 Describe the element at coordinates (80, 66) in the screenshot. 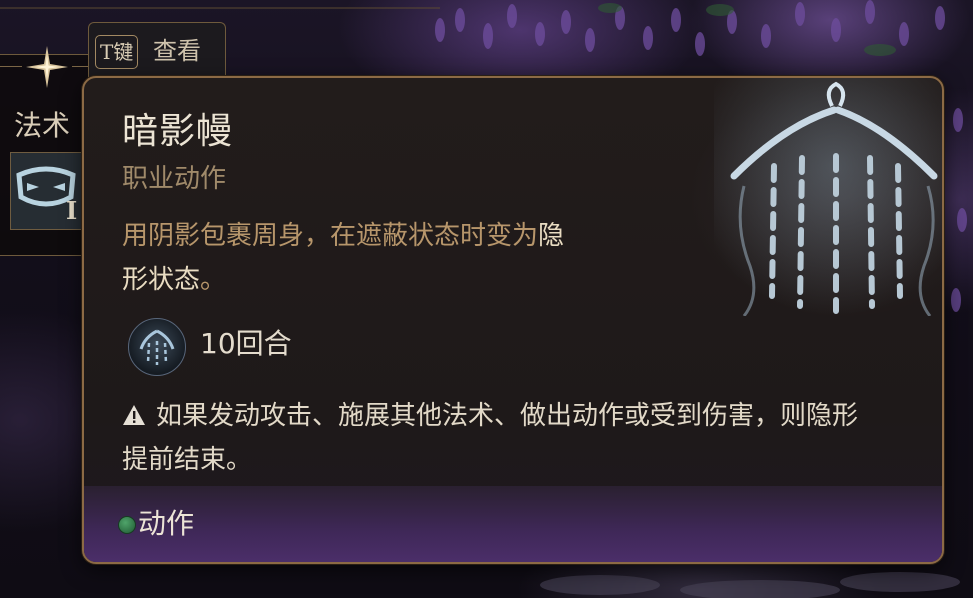

I see `panel-divider-right` at that location.